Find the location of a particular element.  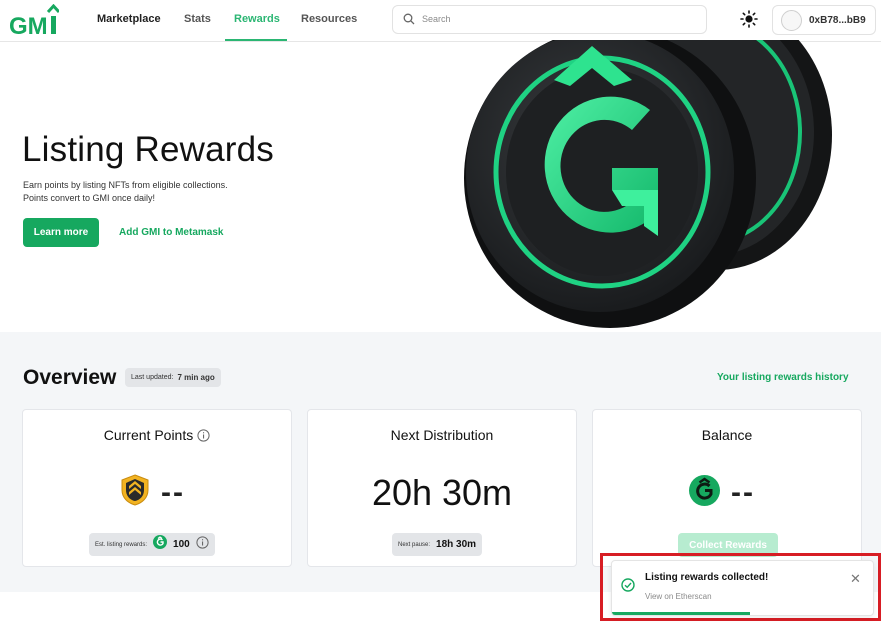

view-etherscan-link: View on Etherscan is located at coordinates (678, 596).